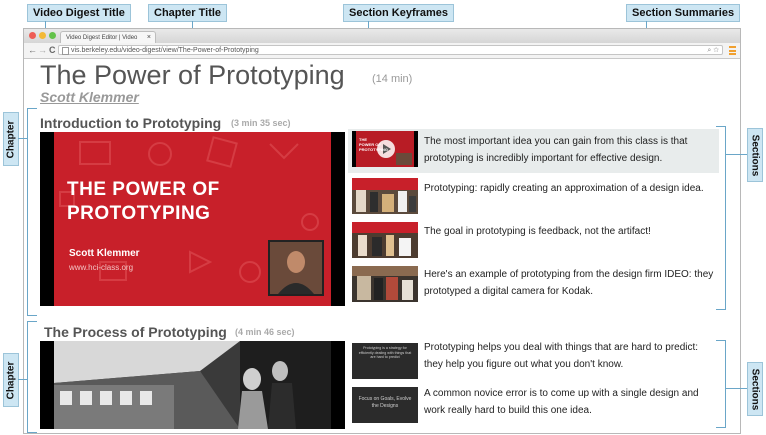  What do you see at coordinates (102, 38) in the screenshot?
I see `tab-title: Video Digest Editor | Video` at bounding box center [102, 38].